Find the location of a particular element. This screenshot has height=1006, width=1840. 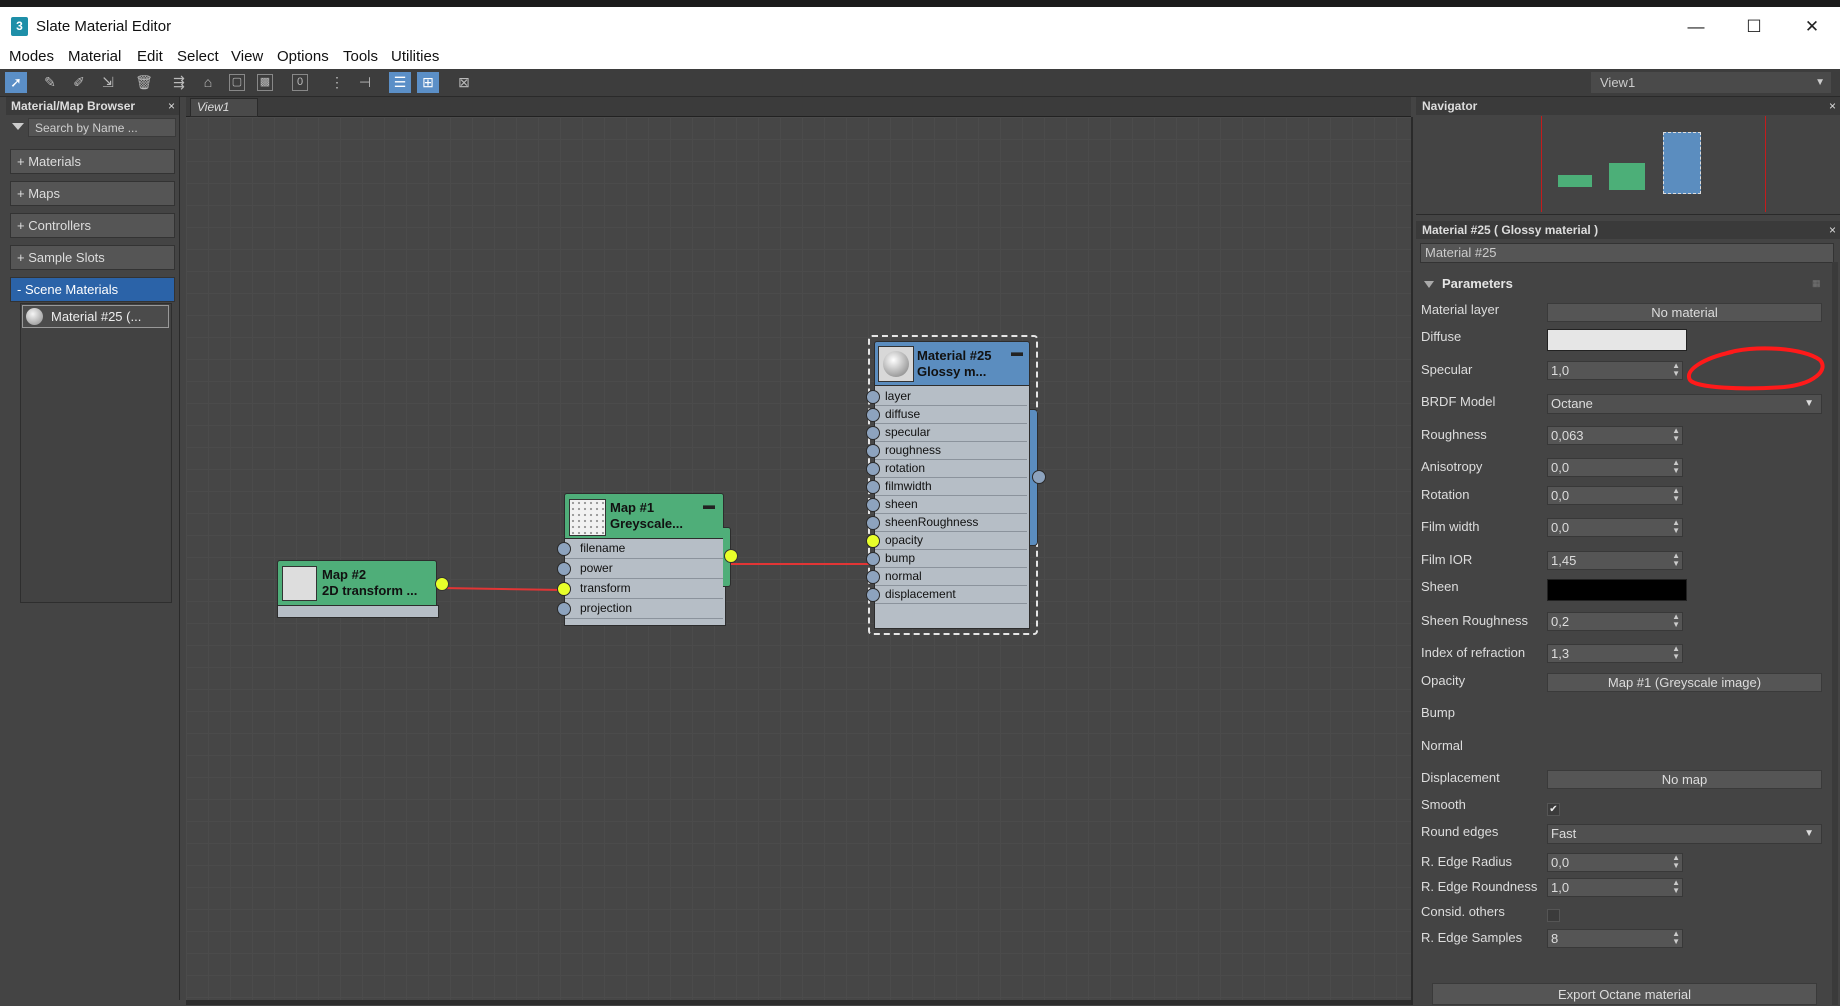

rotation-spinner: 0,0 ▲ ▼ is located at coordinates (1615, 495).